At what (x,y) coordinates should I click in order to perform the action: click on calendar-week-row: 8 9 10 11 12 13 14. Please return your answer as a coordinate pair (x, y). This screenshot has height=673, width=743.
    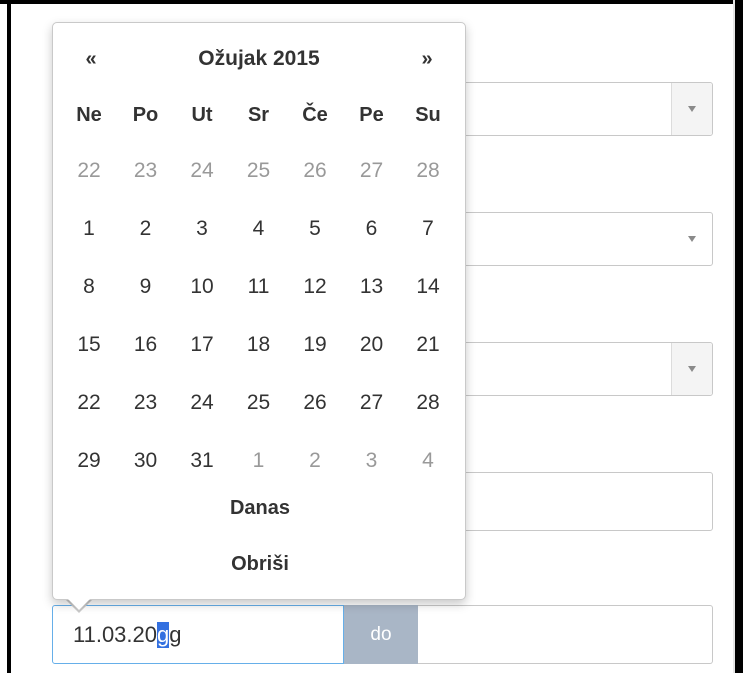
    Looking at the image, I should click on (261, 294).